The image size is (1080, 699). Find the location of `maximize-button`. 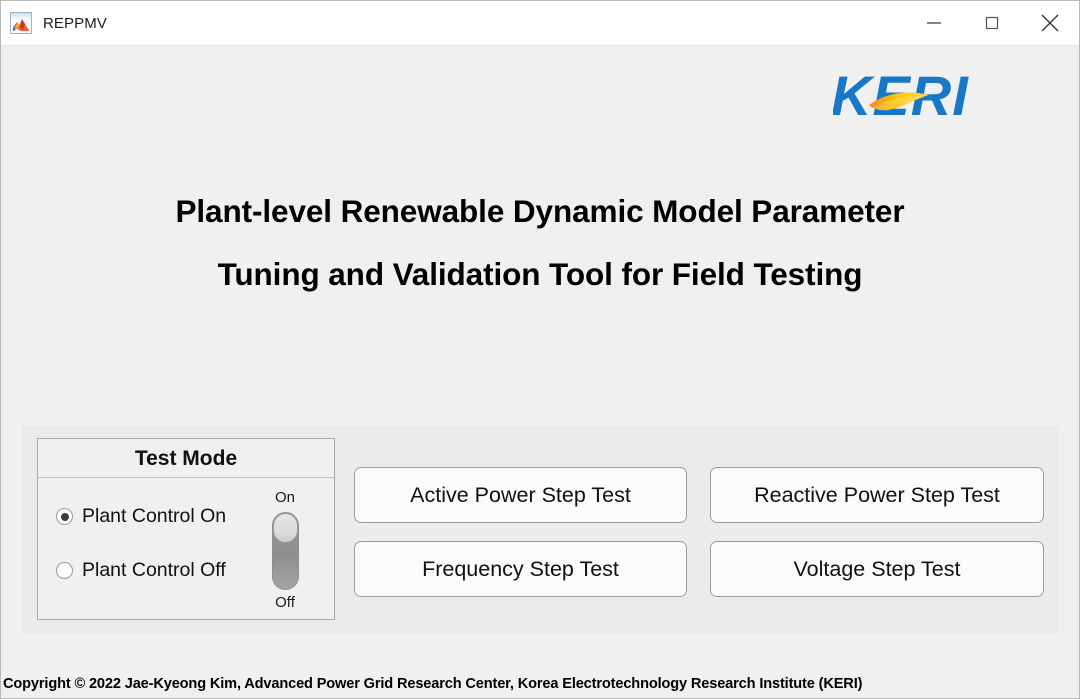

maximize-button is located at coordinates (992, 23).